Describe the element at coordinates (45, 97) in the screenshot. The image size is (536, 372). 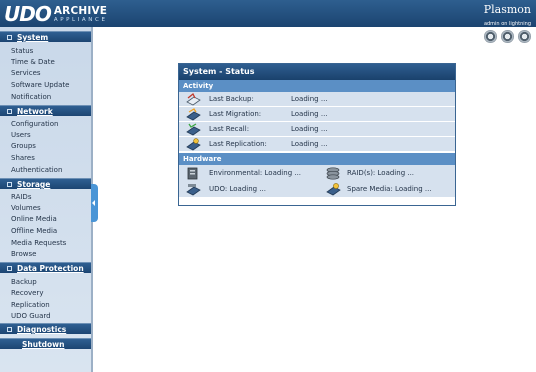
I see `sidebar-item-notification: Notification` at that location.